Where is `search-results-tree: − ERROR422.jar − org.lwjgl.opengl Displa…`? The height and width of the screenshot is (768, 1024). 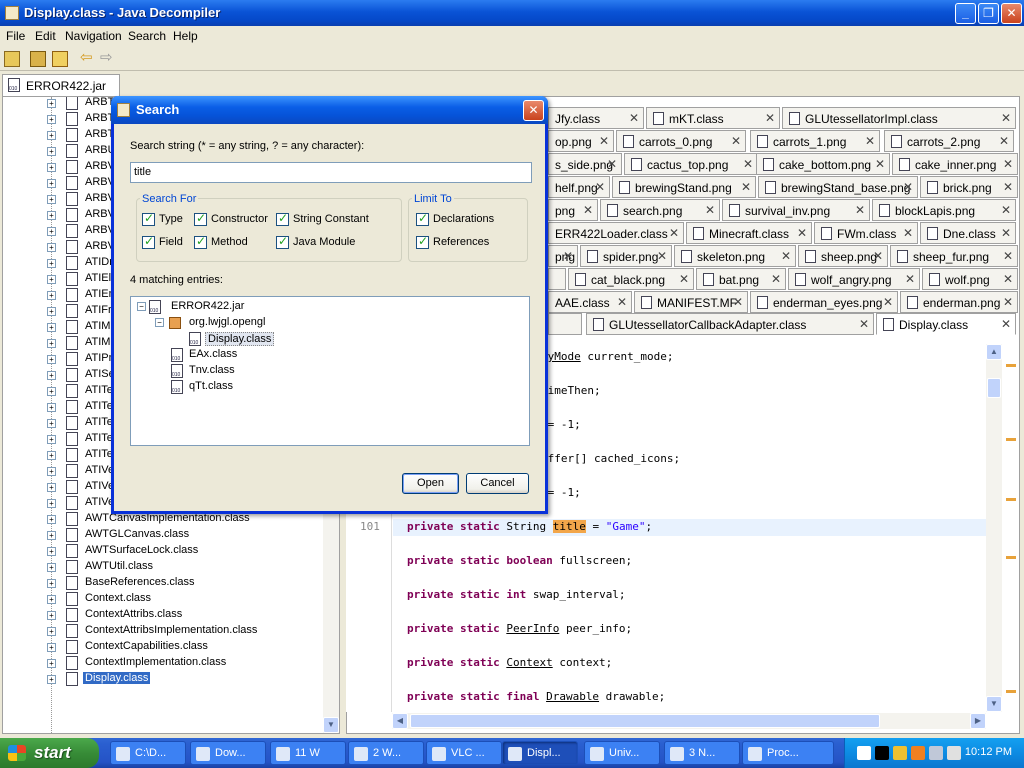 search-results-tree: − ERROR422.jar − org.lwjgl.opengl Displa… is located at coordinates (330, 371).